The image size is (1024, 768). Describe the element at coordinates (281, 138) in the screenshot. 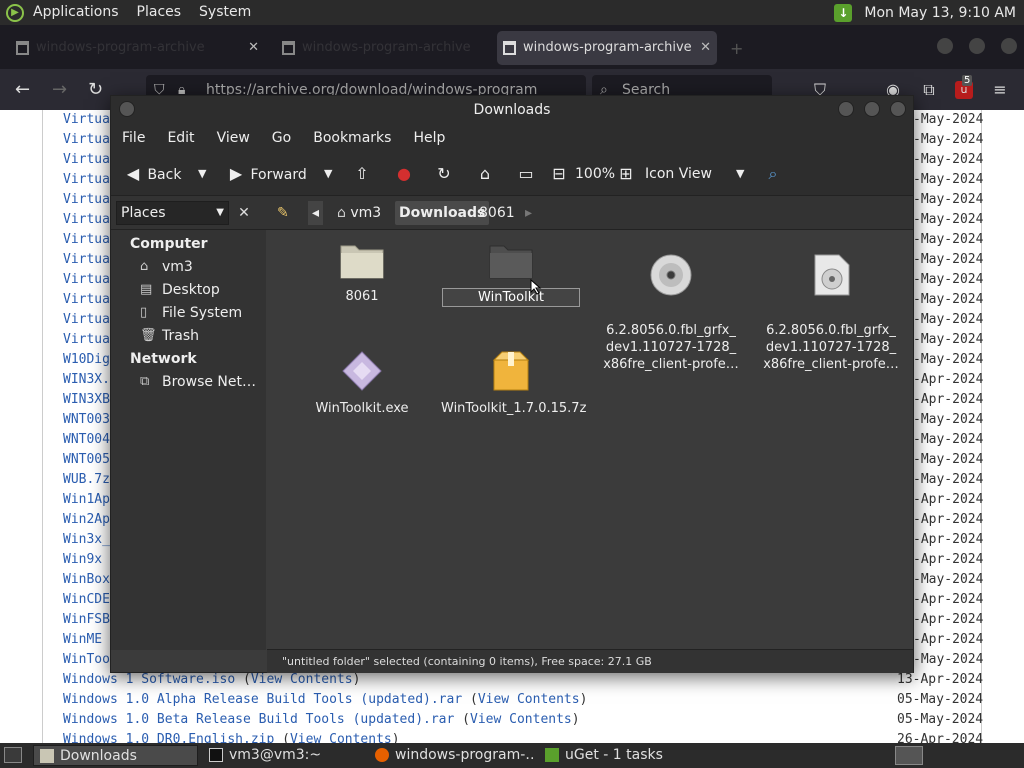

I see `menu-go: Go` at that location.